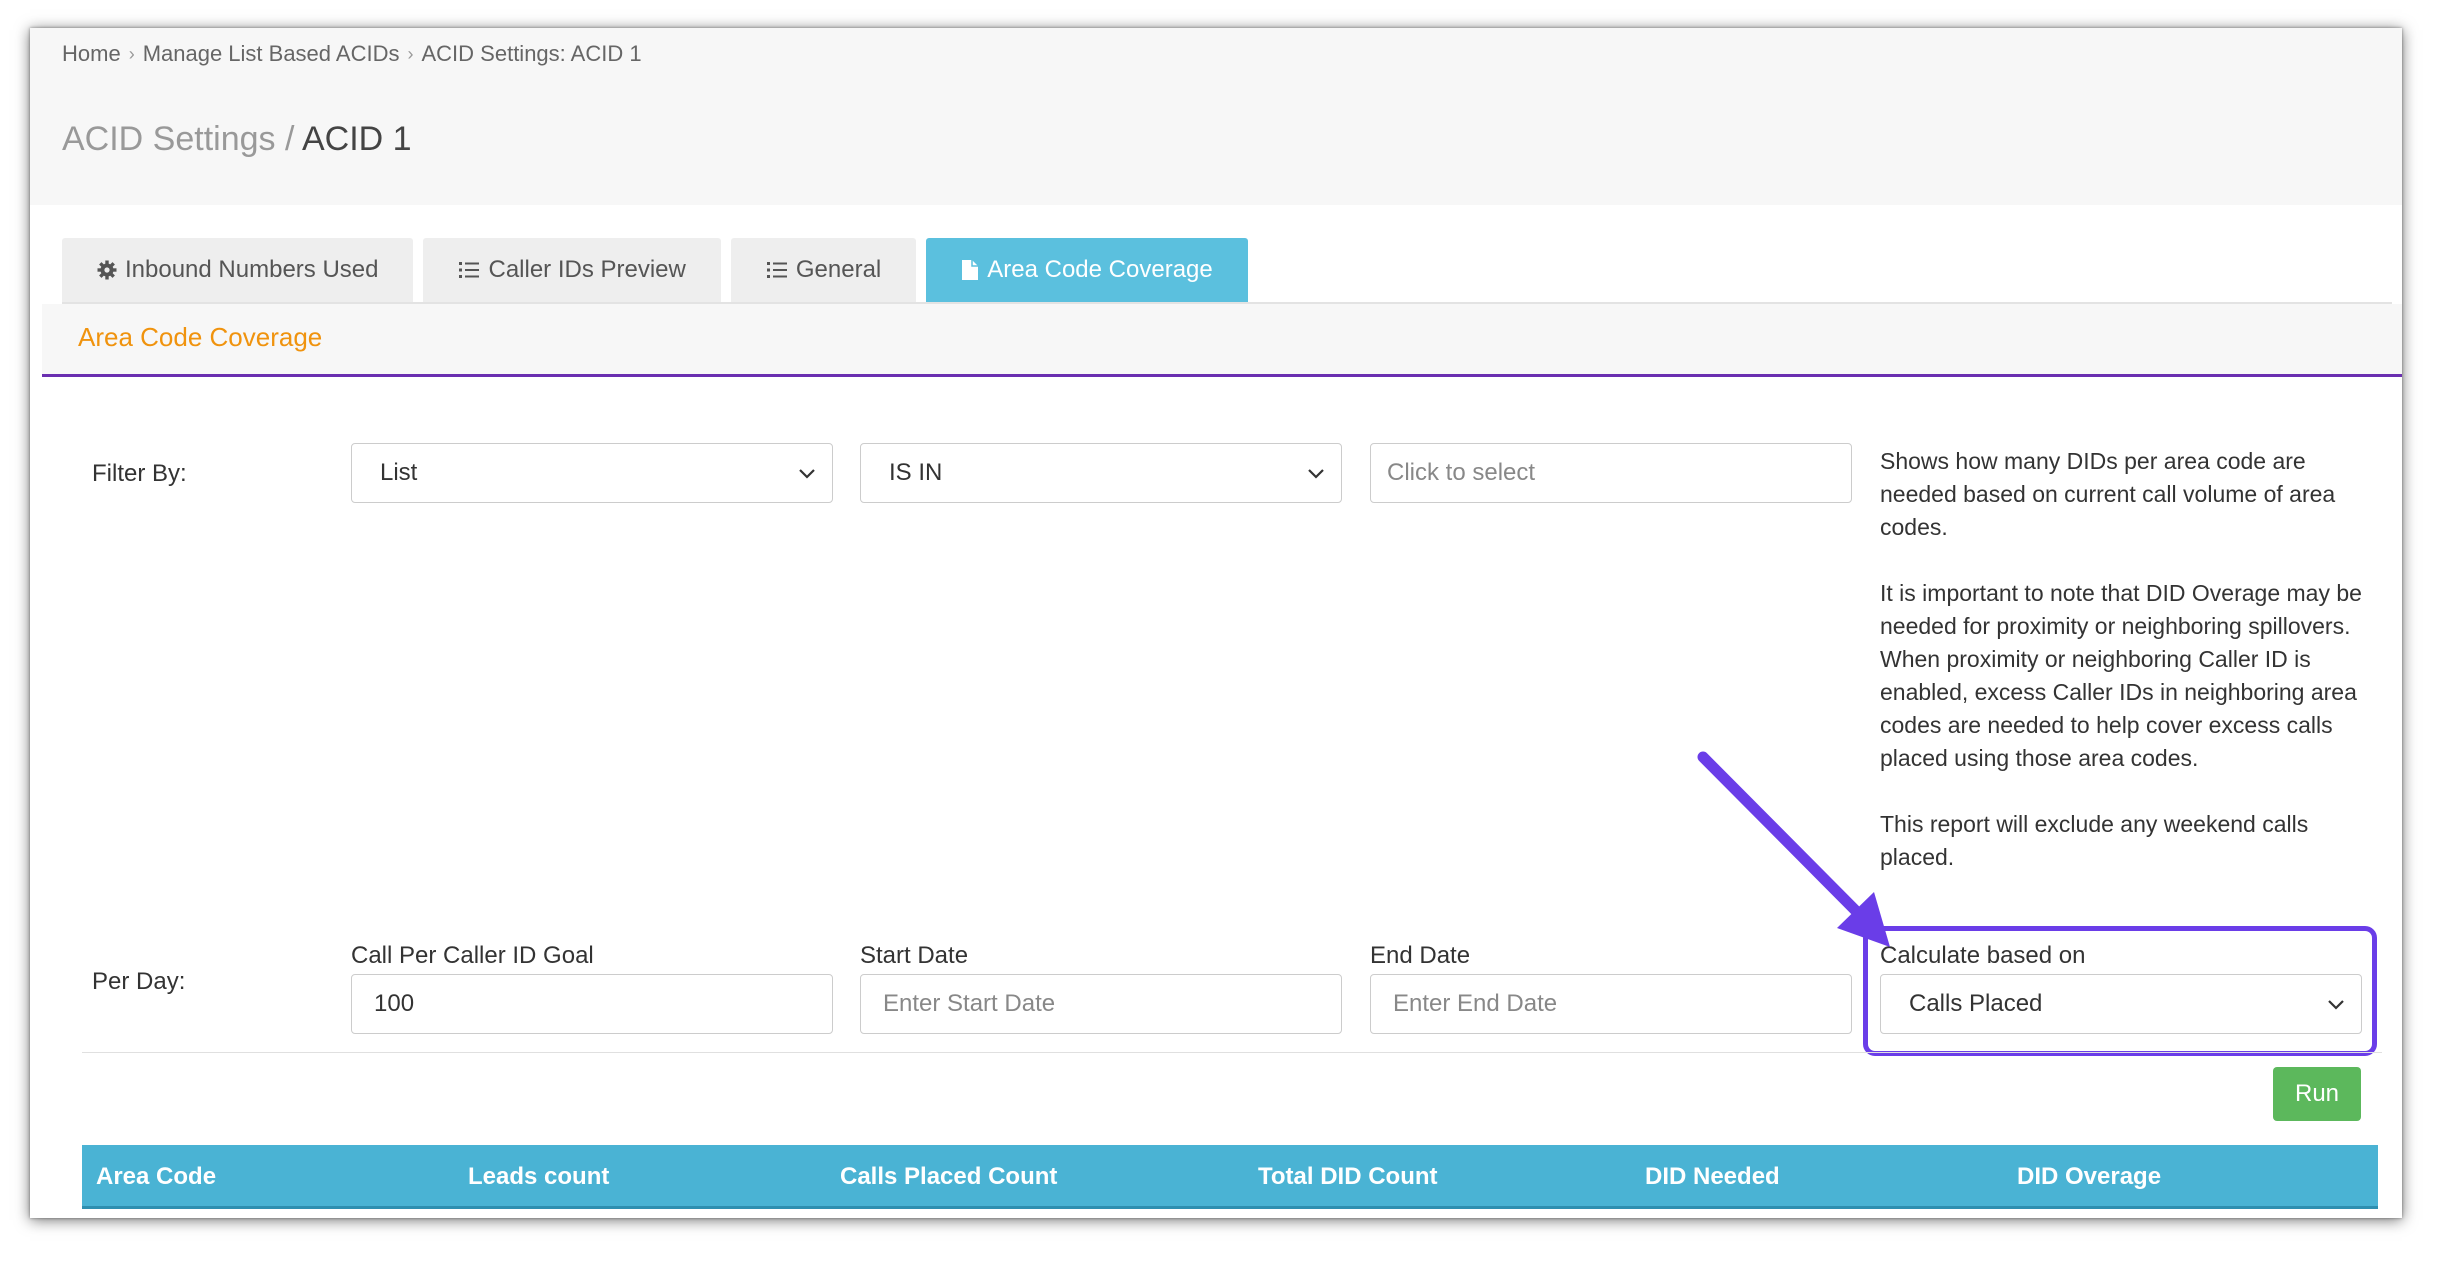  I want to click on tab-inbound-numbers-used: Inbound Numbers Used, so click(238, 270).